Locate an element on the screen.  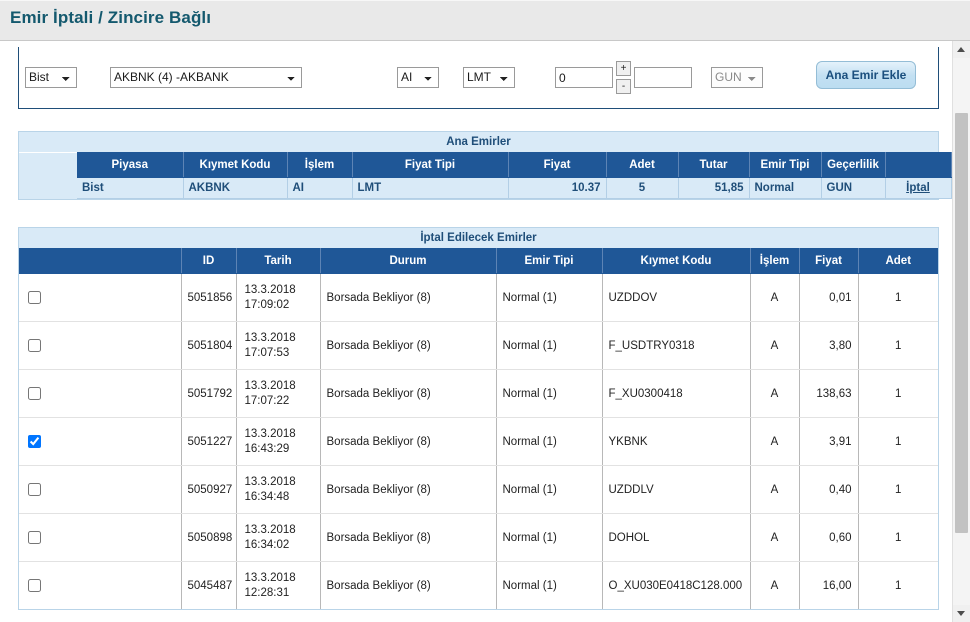
page-title: Emir İptali / Zincire Bağlı is located at coordinates (111, 17).